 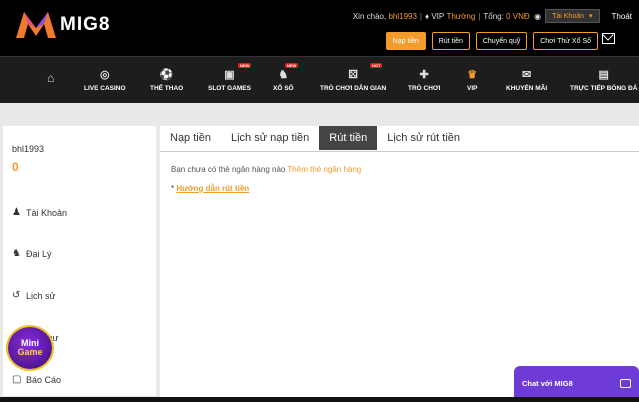 I want to click on brand-logo: MIG8, so click(x=62, y=25).